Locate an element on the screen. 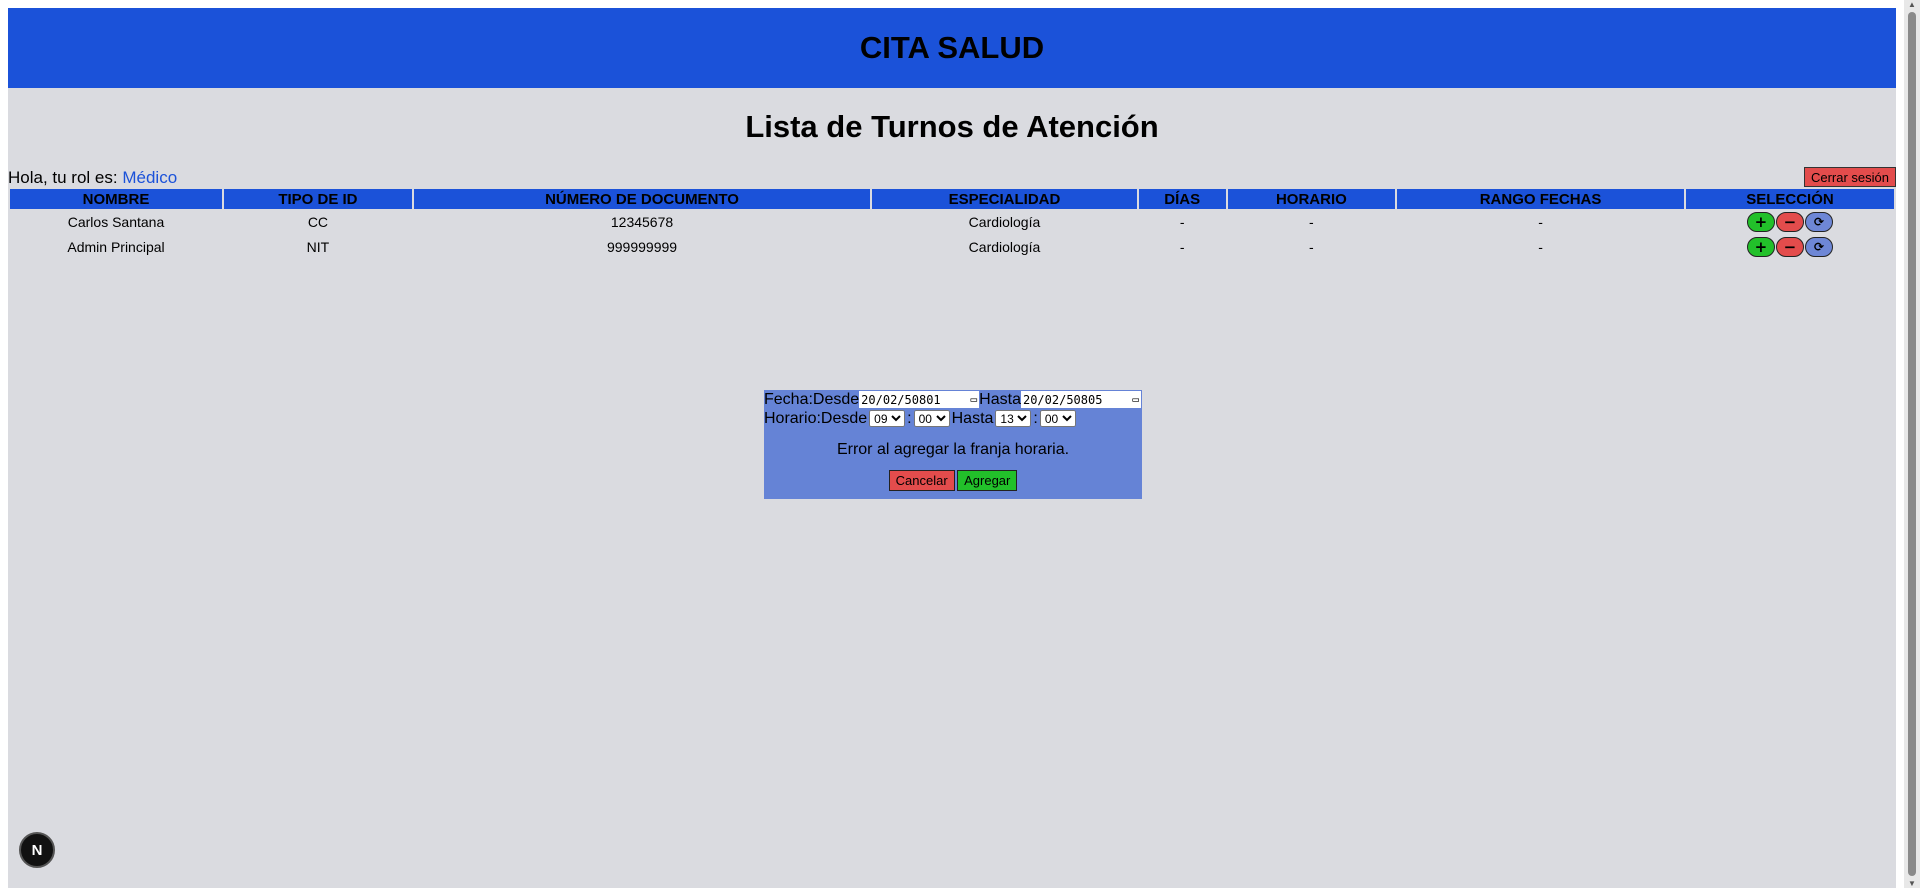 The image size is (1920, 888). scrollbar-thumb is located at coordinates (1912, 444).